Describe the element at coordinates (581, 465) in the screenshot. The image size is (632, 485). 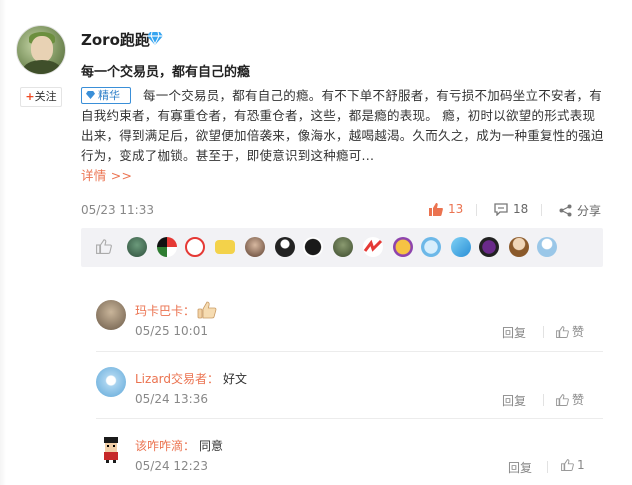
I see `comment-like-count: 1` at that location.